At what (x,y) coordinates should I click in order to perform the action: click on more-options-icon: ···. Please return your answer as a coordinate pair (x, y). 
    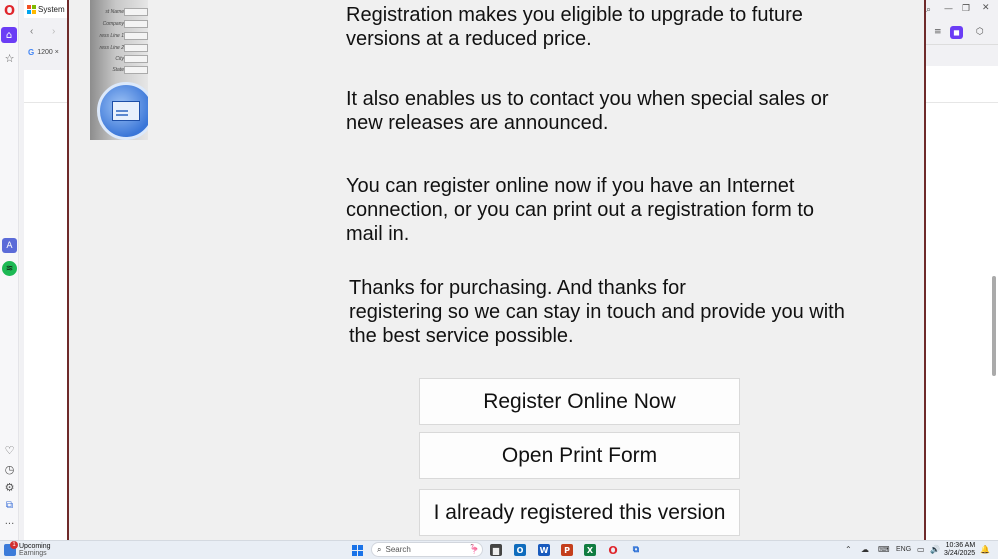
    Looking at the image, I should click on (9, 524).